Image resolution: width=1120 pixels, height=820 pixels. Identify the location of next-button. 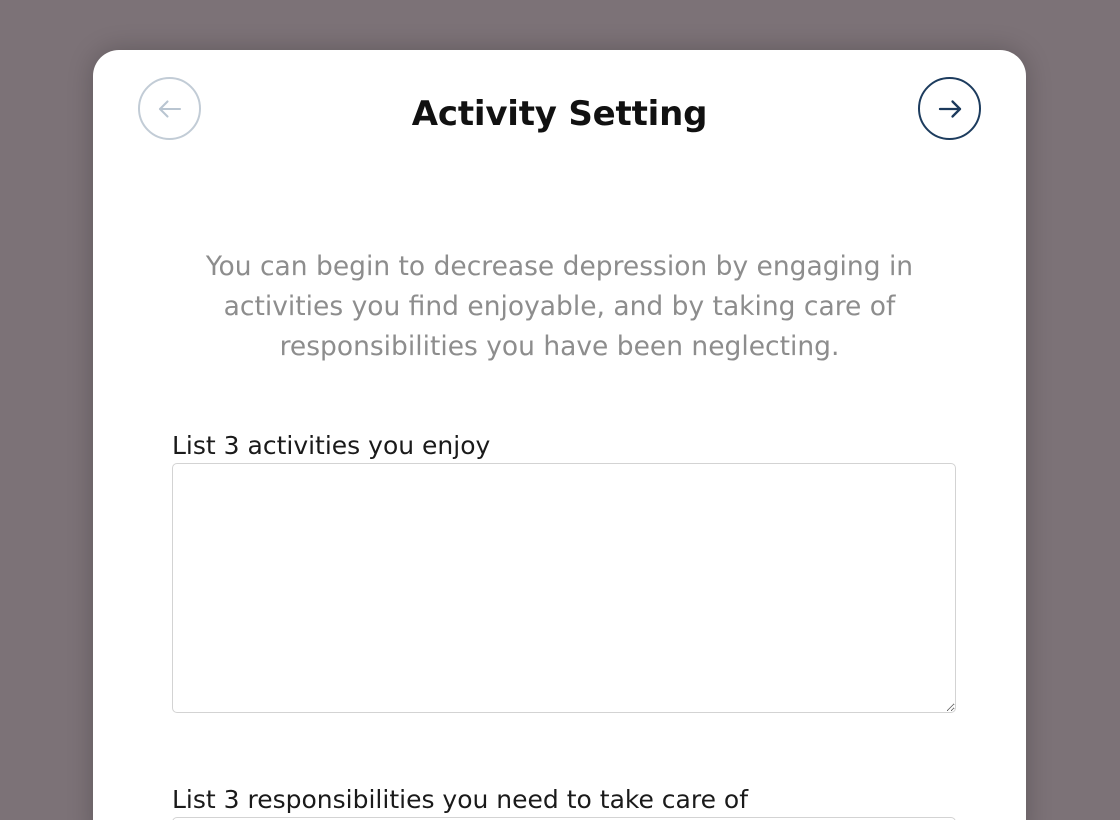
(949, 108).